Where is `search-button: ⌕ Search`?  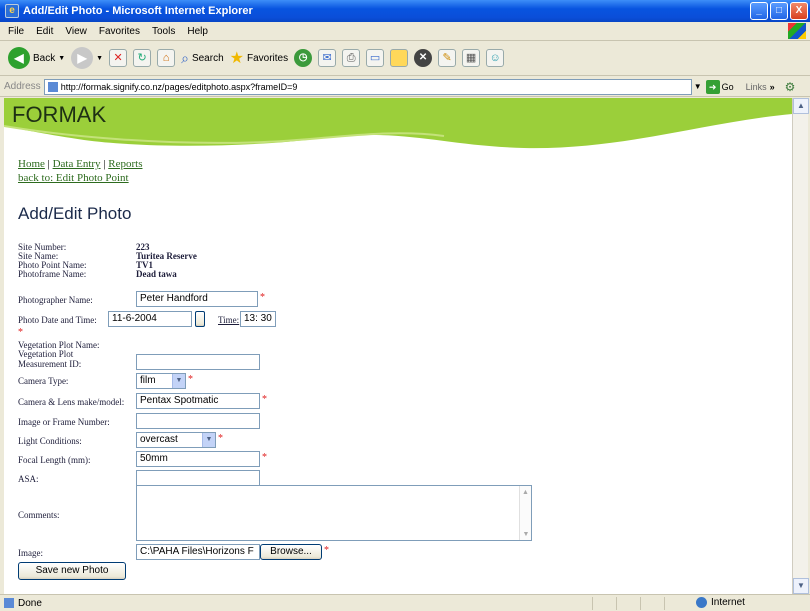
search-button: ⌕ Search is located at coordinates (202, 58).